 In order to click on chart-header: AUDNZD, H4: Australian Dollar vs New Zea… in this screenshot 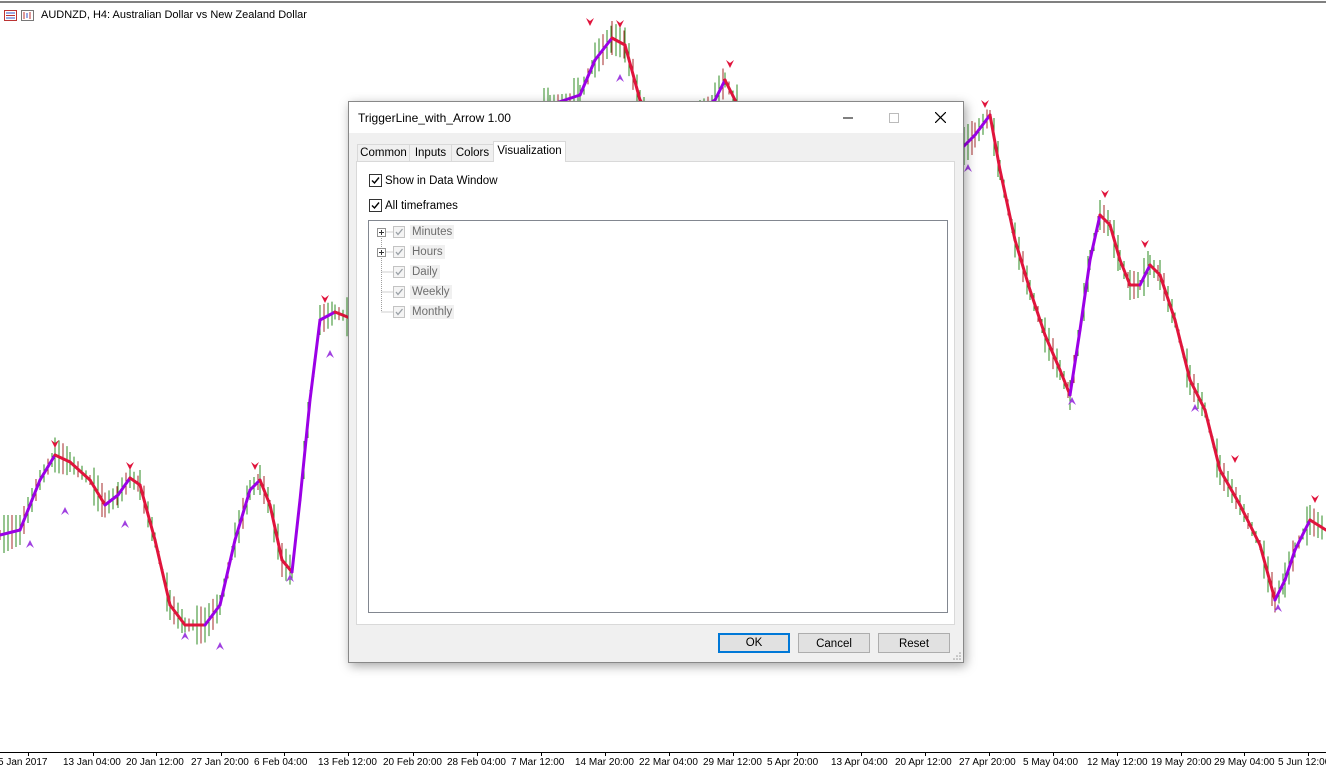, I will do `click(155, 15)`.